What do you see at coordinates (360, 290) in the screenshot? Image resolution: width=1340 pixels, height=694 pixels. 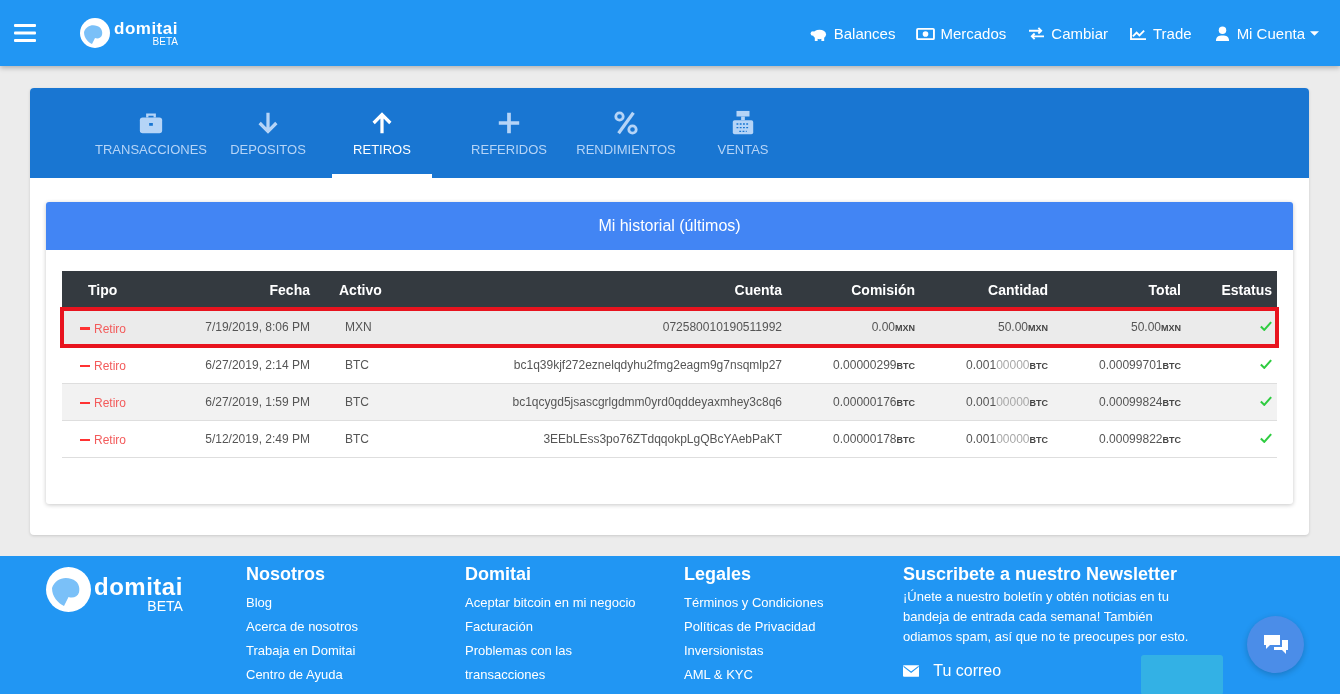 I see `column-header: Activo` at bounding box center [360, 290].